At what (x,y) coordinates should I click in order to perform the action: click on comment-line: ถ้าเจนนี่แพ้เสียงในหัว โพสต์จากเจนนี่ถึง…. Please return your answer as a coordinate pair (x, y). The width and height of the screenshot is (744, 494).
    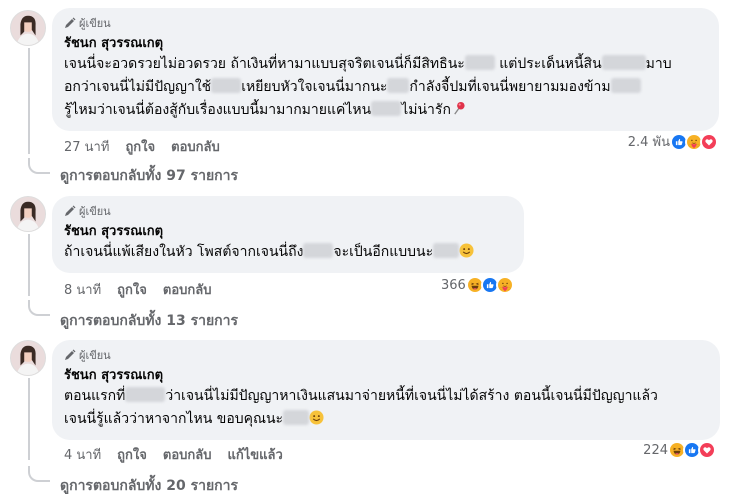
    Looking at the image, I should click on (288, 252).